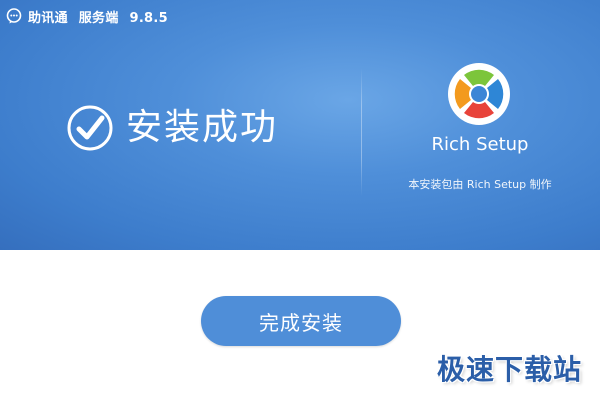  I want to click on app-edition: 服务端, so click(98, 18).